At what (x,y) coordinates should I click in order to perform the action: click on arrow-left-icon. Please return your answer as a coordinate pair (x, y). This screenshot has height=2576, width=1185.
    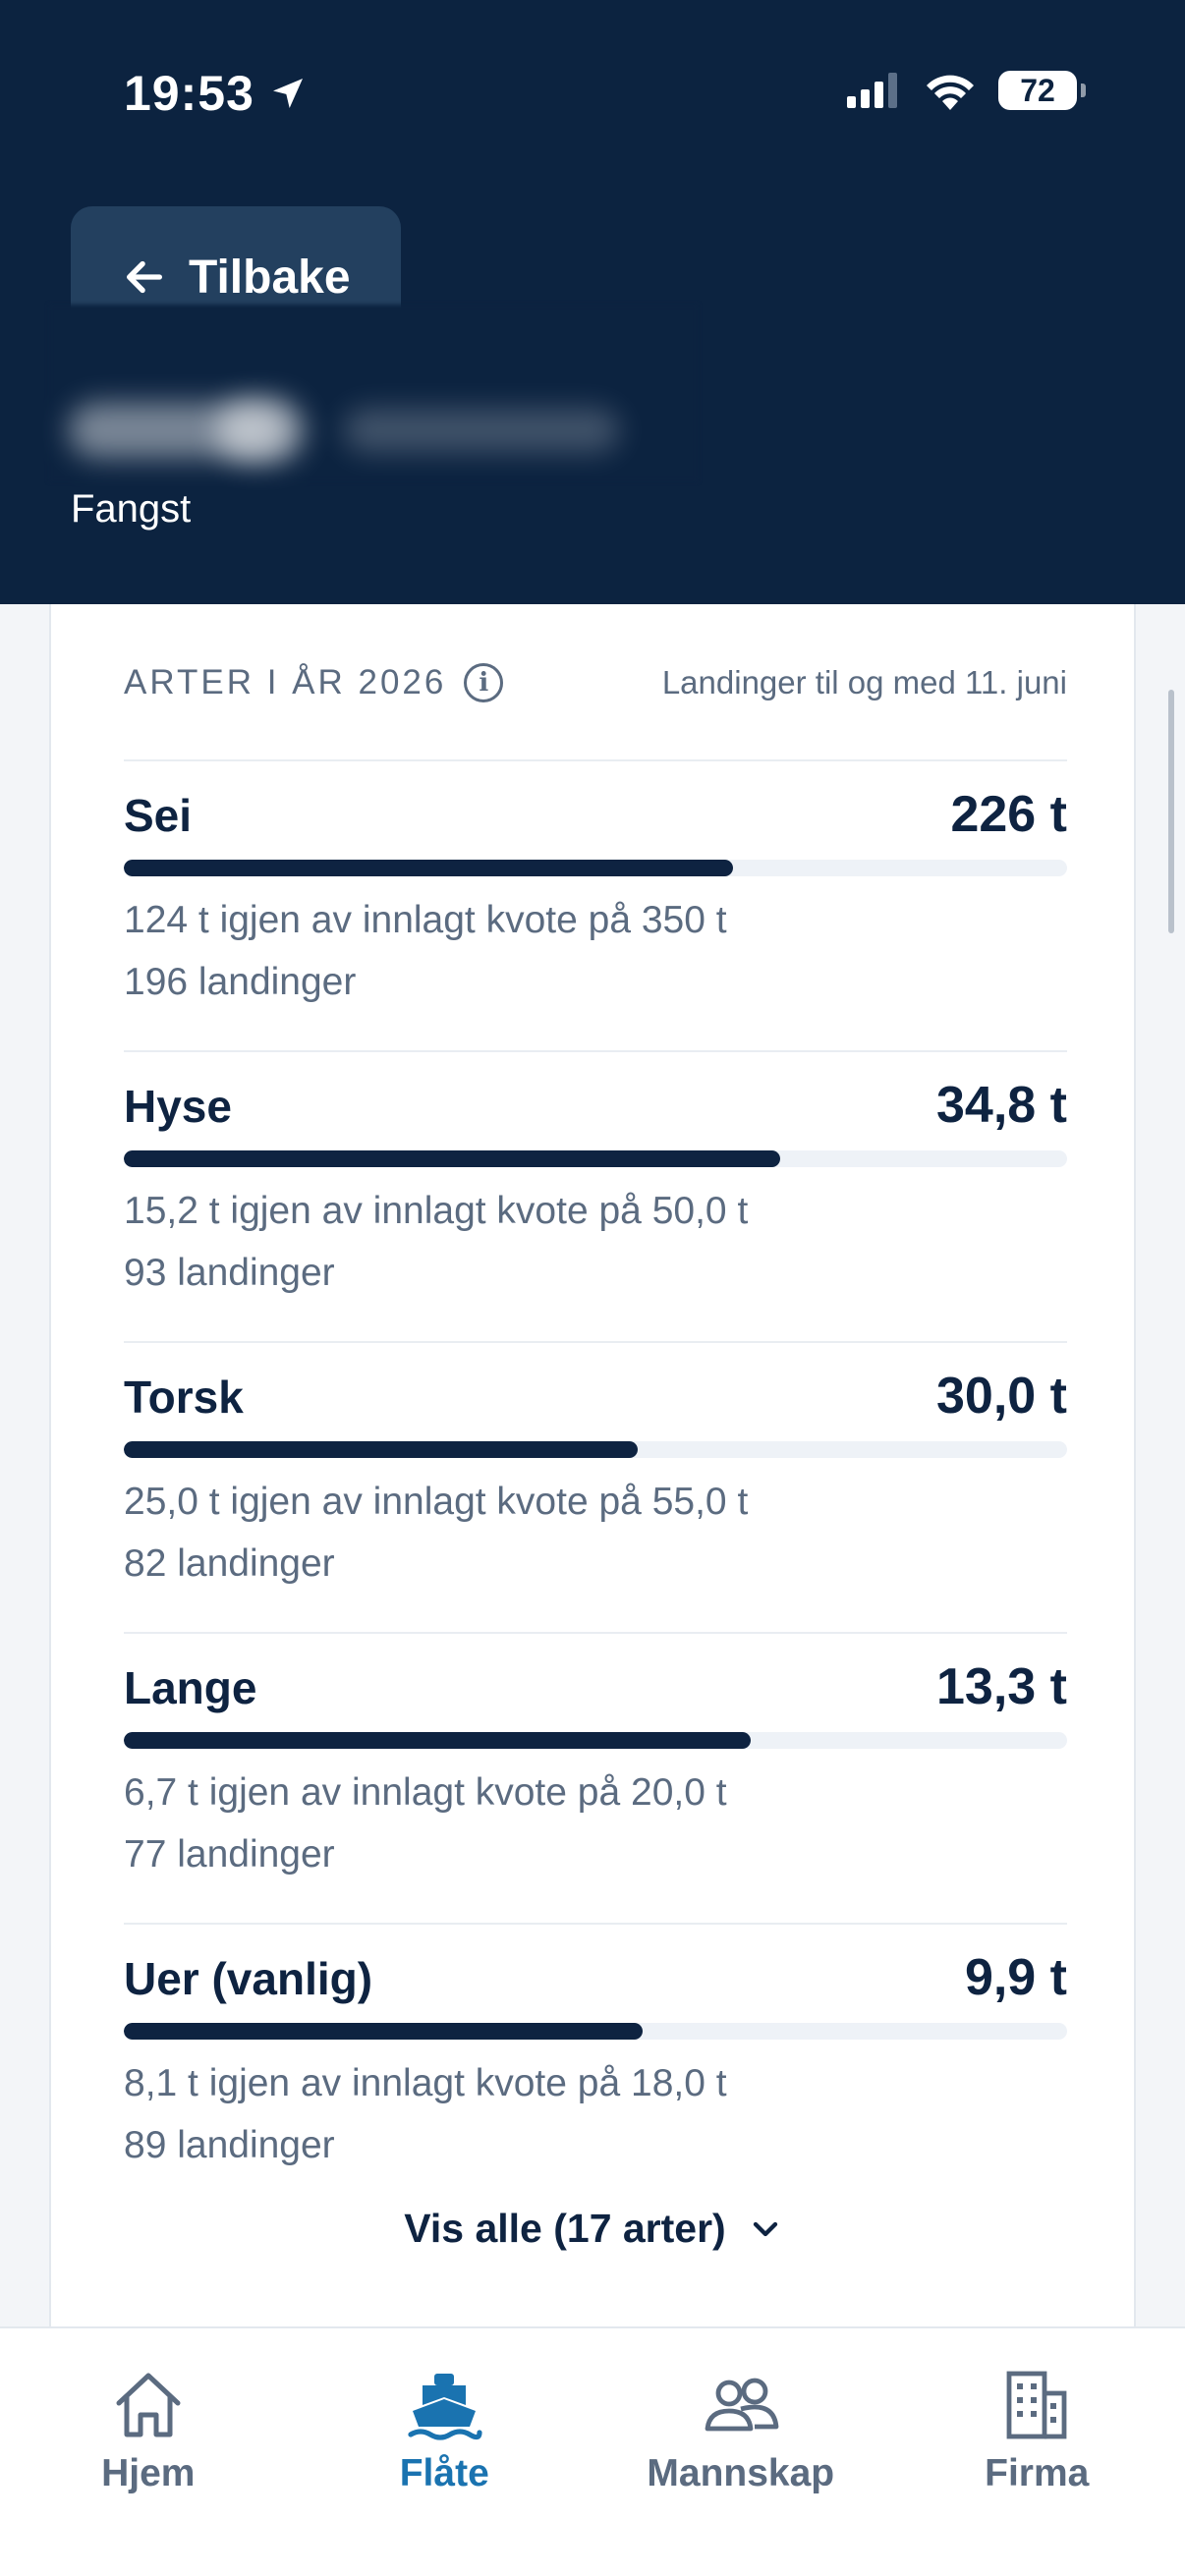
    Looking at the image, I should click on (145, 277).